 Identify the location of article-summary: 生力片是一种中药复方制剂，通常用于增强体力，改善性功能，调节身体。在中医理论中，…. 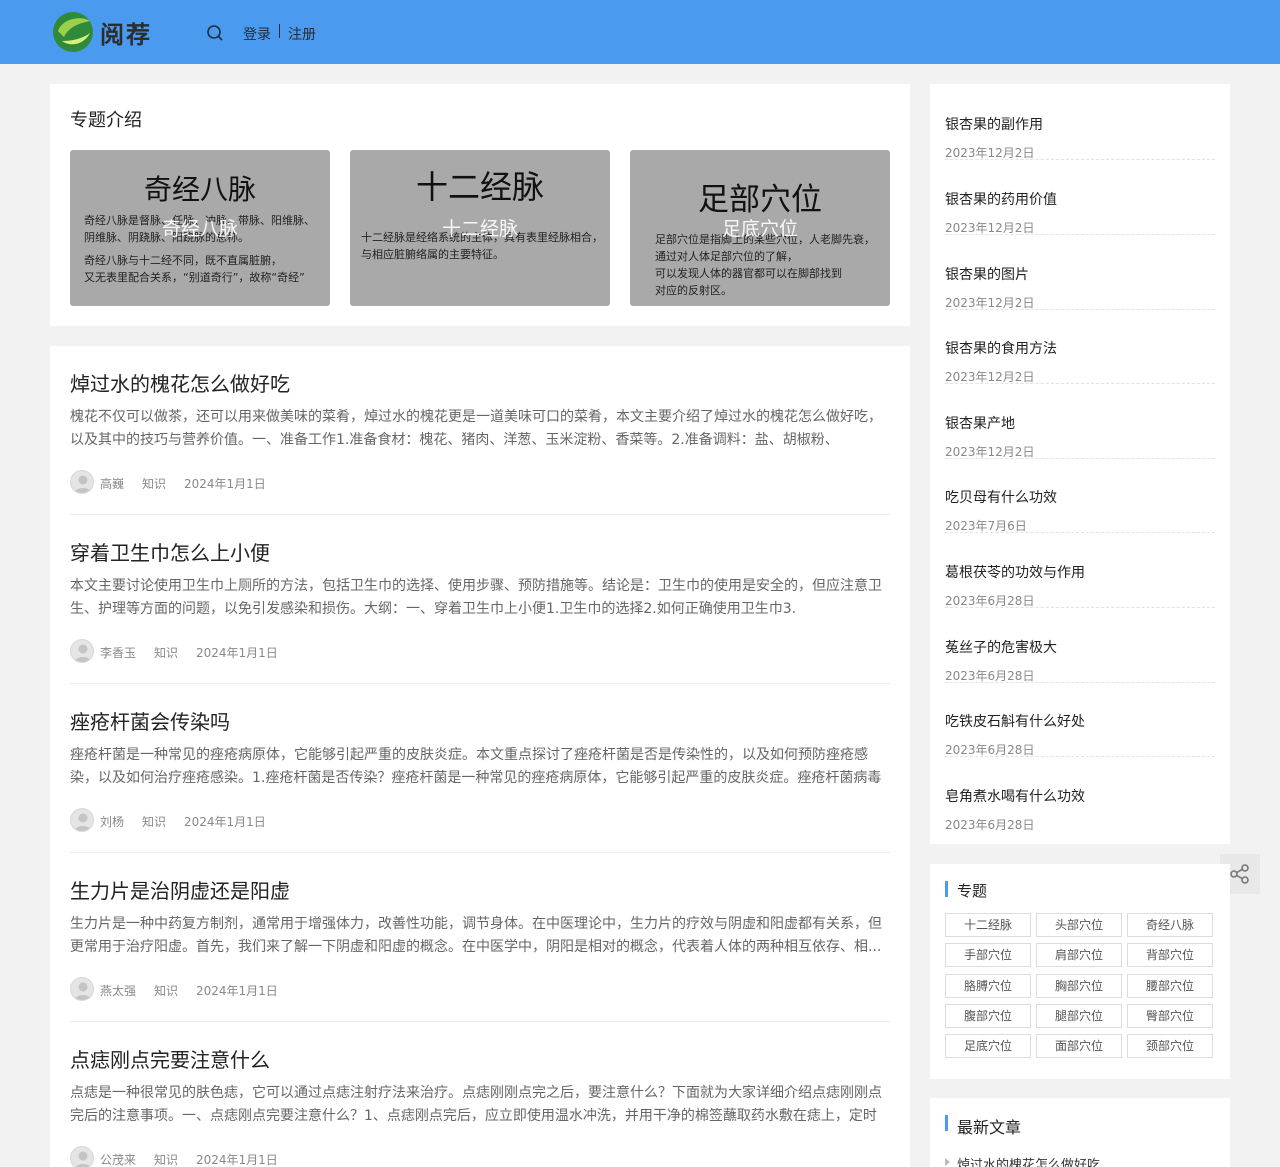
(476, 935).